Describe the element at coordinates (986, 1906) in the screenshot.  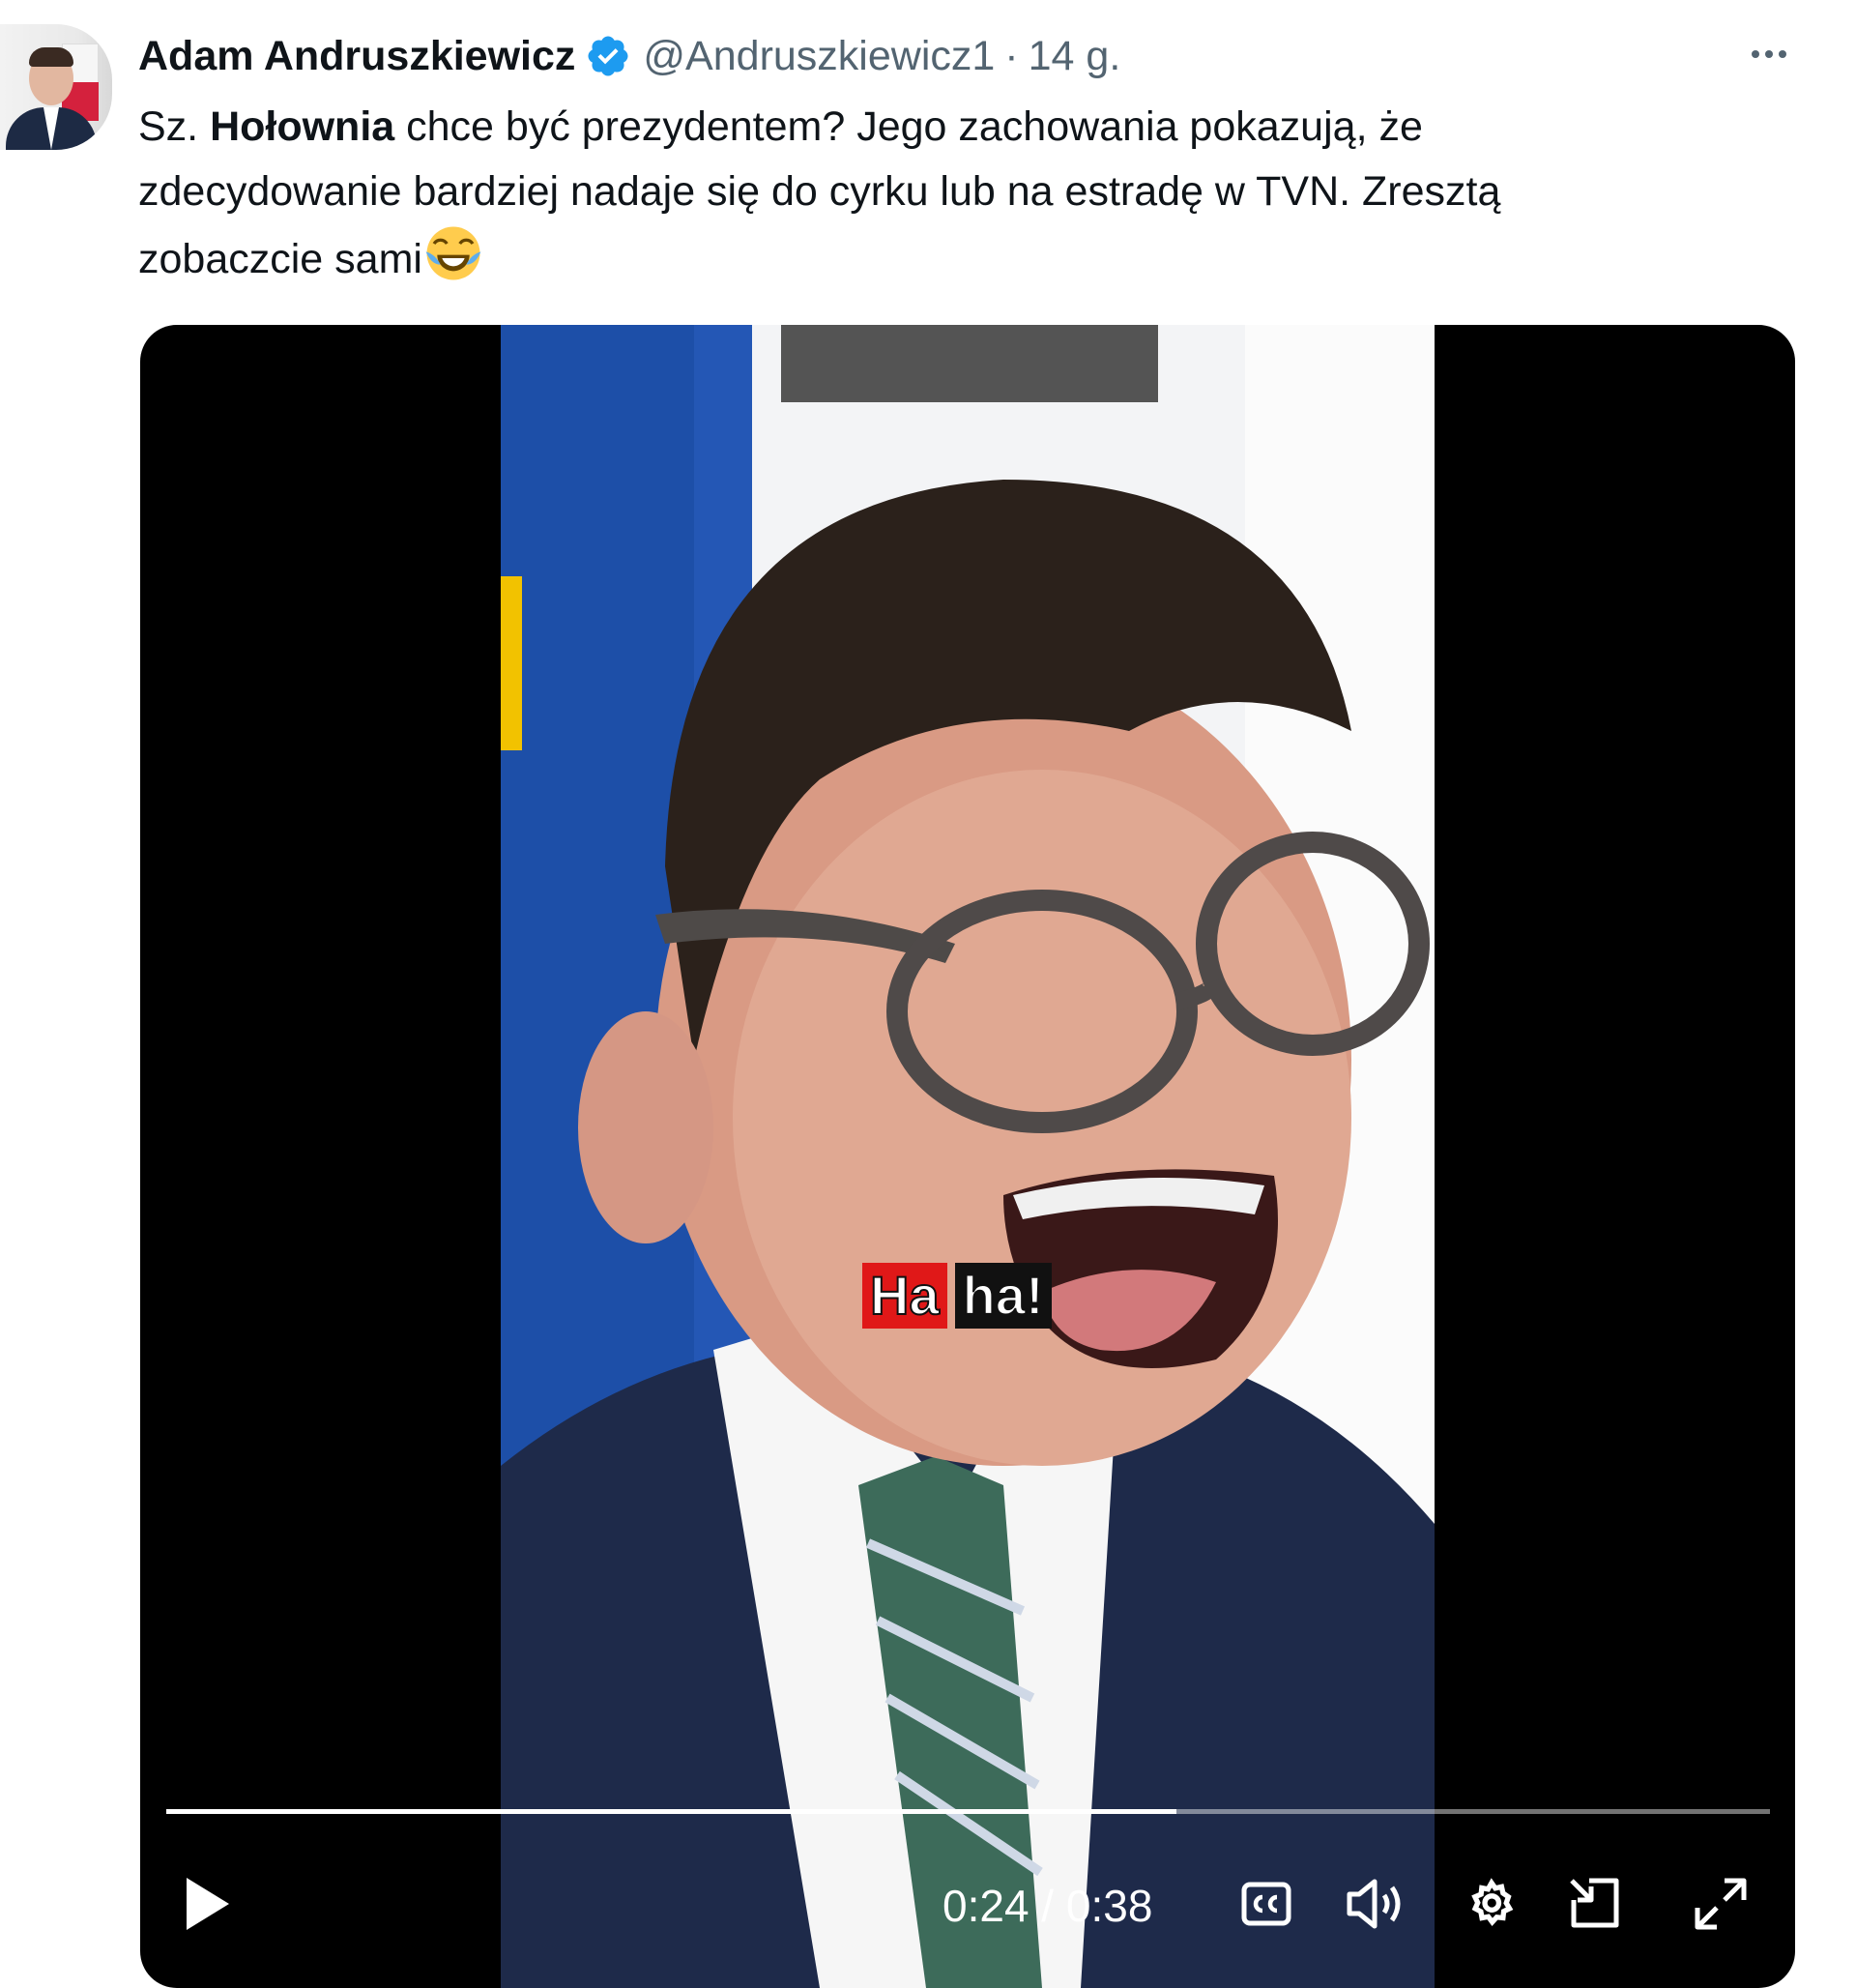
I see `video-current-time: 0:24` at that location.